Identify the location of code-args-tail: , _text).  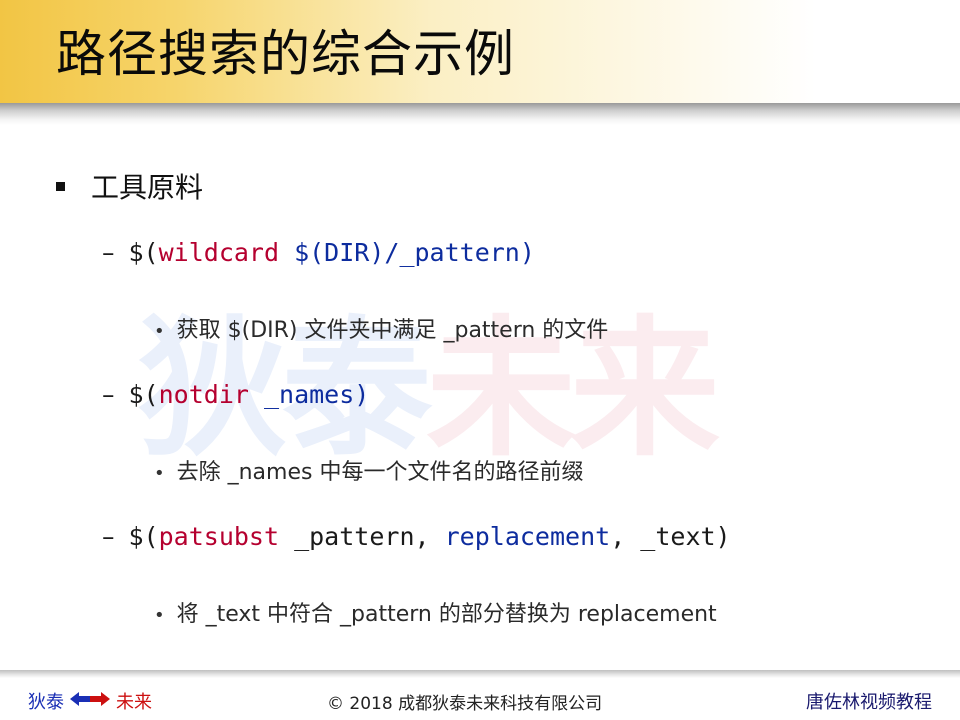
(670, 536).